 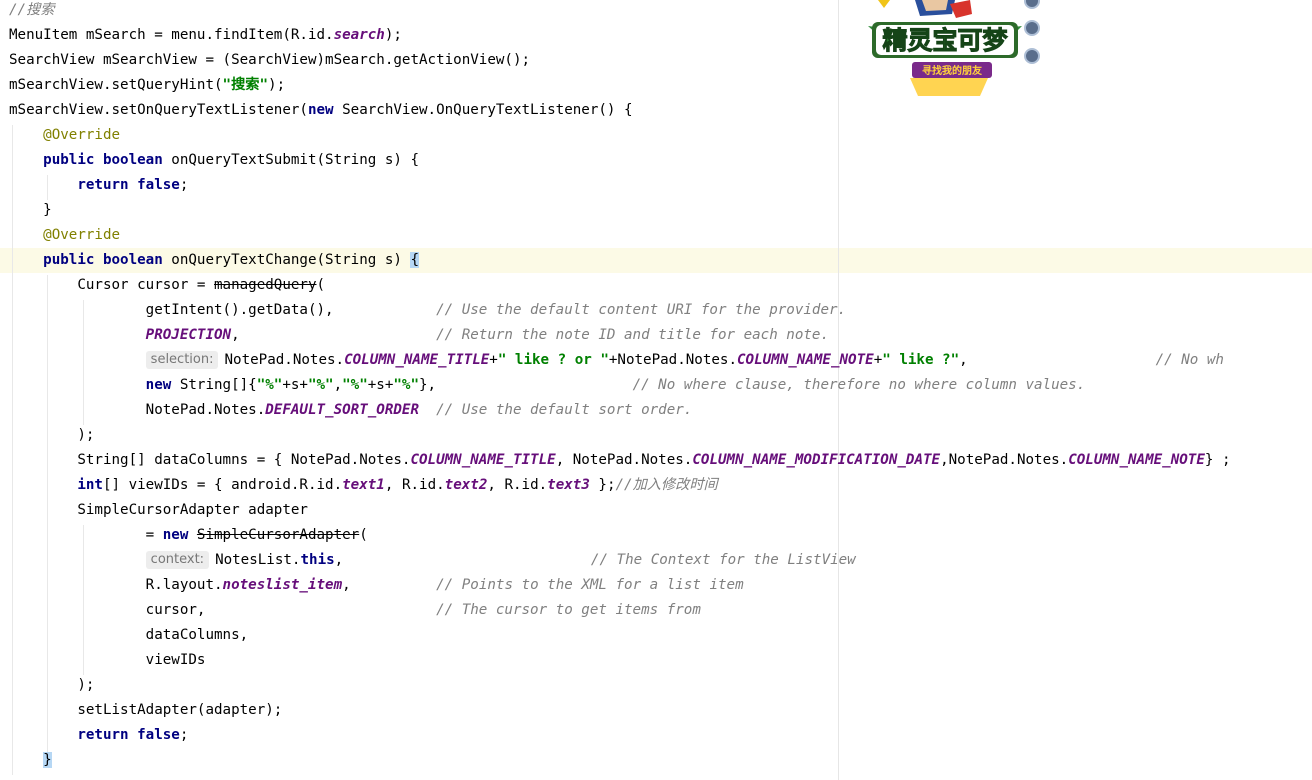 I want to click on code-line: SimpleCursorAdapter adapter, so click(x=158, y=510).